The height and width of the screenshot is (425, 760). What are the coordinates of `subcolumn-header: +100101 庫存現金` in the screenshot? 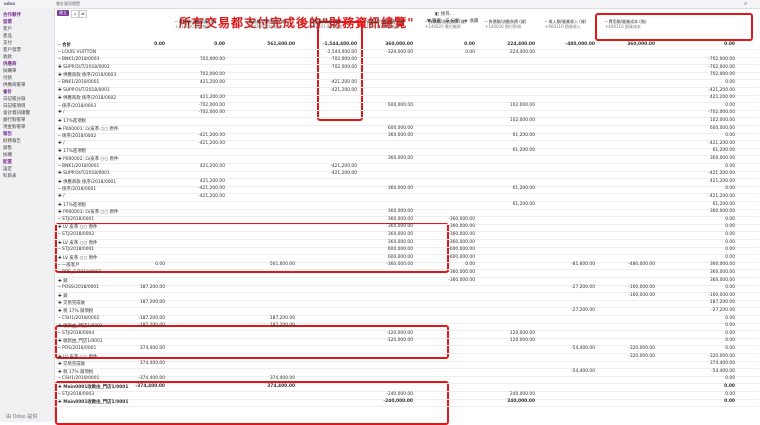 It's located at (325, 27).